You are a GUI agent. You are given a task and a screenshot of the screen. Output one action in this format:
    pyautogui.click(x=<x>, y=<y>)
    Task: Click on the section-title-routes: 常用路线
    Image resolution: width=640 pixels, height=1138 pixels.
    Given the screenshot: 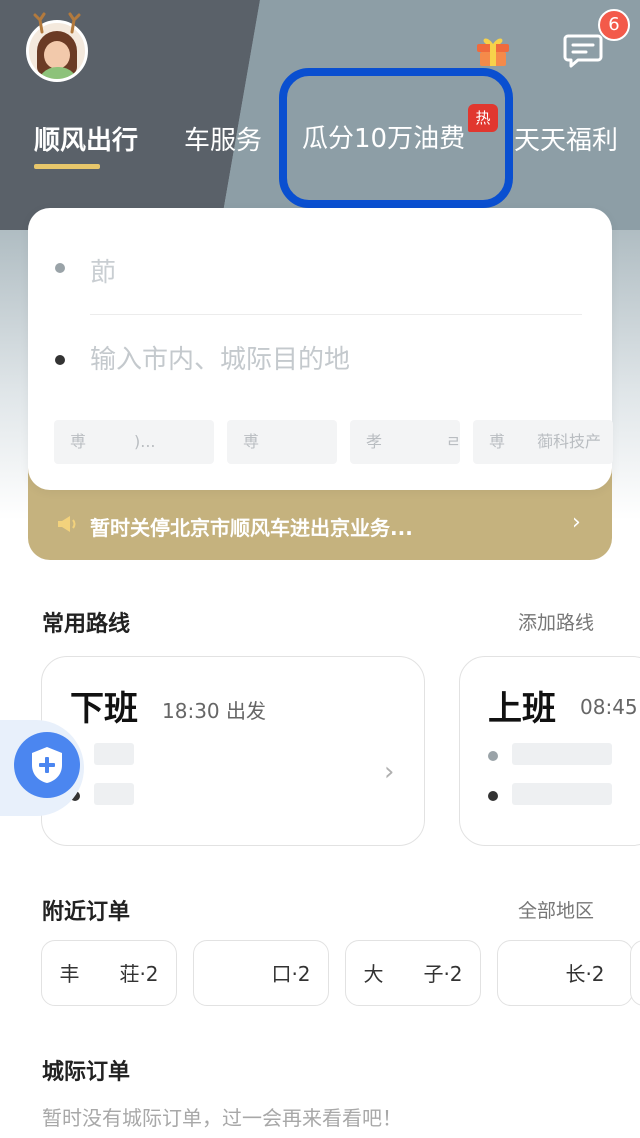 What is the action you would take?
    pyautogui.click(x=86, y=624)
    